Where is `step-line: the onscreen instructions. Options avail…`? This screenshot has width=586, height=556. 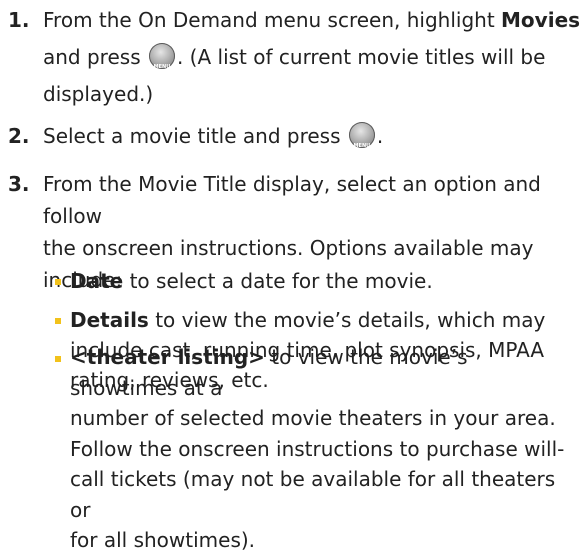 step-line: the onscreen instructions. Options avail… is located at coordinates (288, 248).